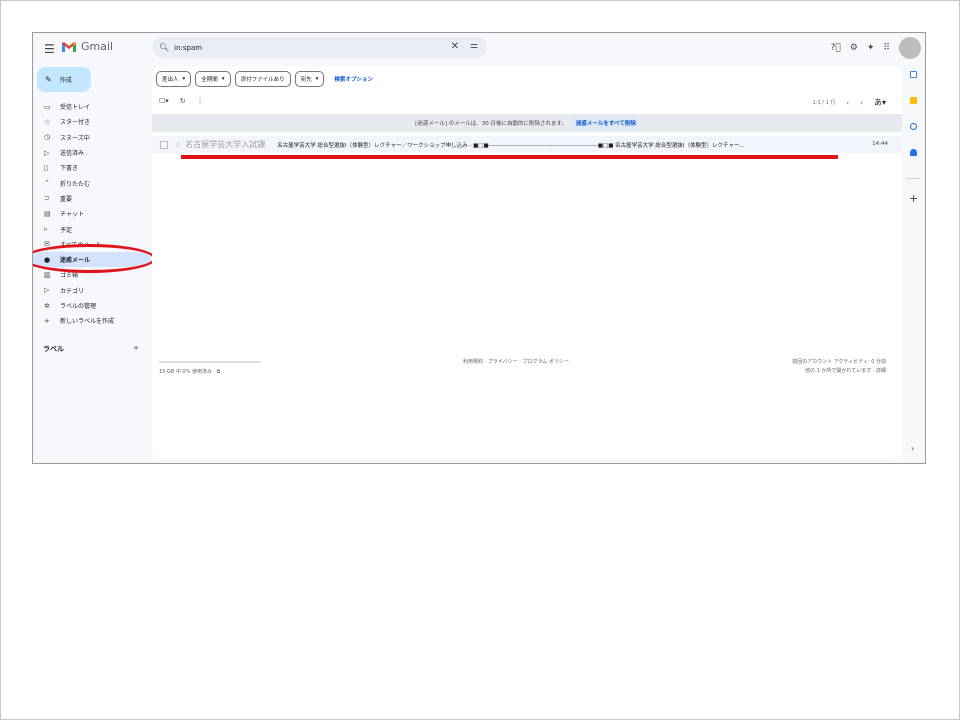 The width and height of the screenshot is (960, 720). I want to click on send-icon: ▷, so click(47, 152).